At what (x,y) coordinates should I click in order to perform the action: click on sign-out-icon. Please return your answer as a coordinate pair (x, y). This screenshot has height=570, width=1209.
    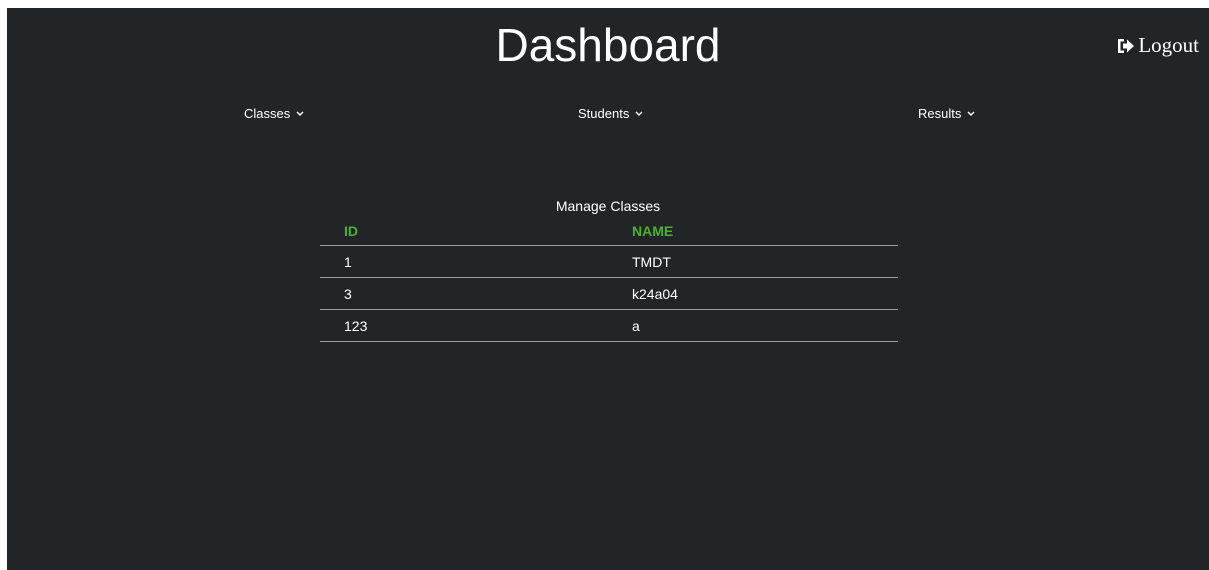
    Looking at the image, I should click on (1126, 46).